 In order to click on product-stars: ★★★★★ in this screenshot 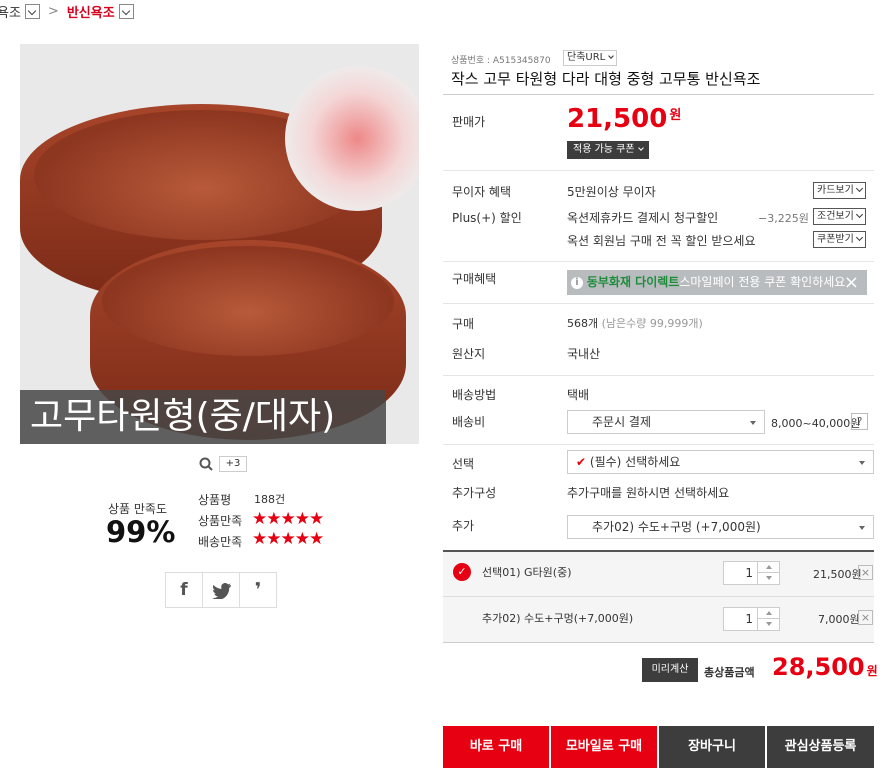, I will do `click(288, 519)`.